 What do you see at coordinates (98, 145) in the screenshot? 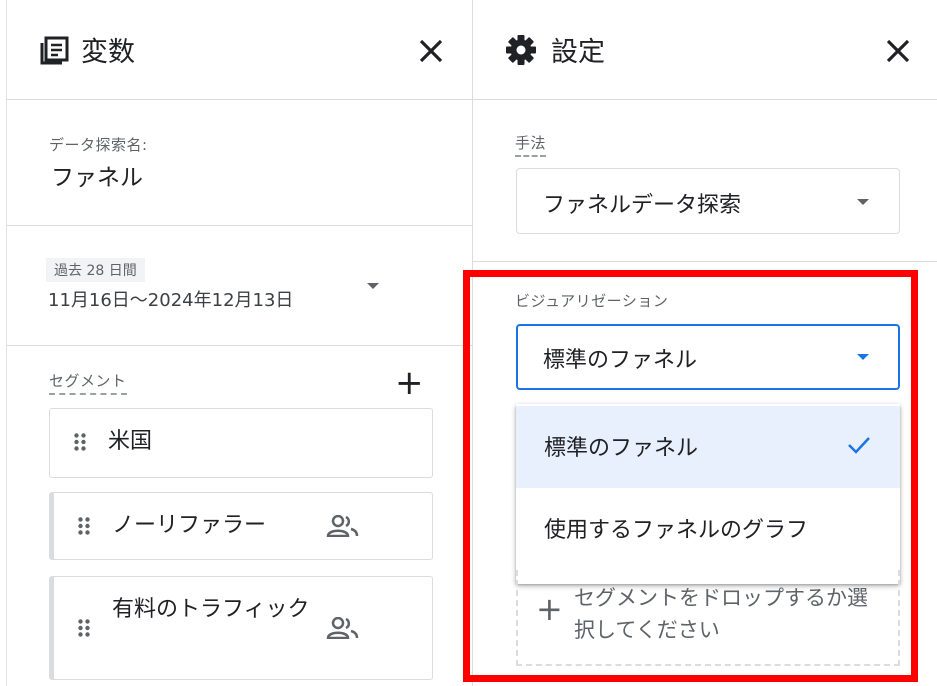
I see `exploration-name-label: データ探索名:` at bounding box center [98, 145].